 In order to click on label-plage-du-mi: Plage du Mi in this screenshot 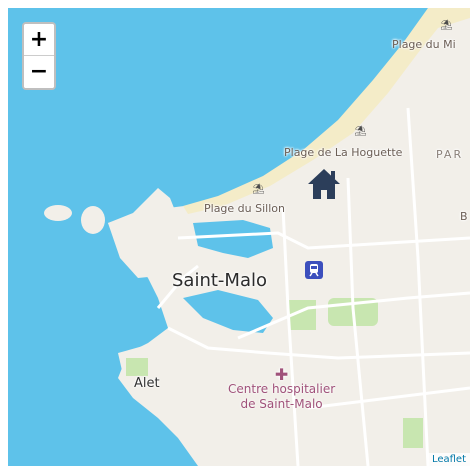, I will do `click(424, 44)`.